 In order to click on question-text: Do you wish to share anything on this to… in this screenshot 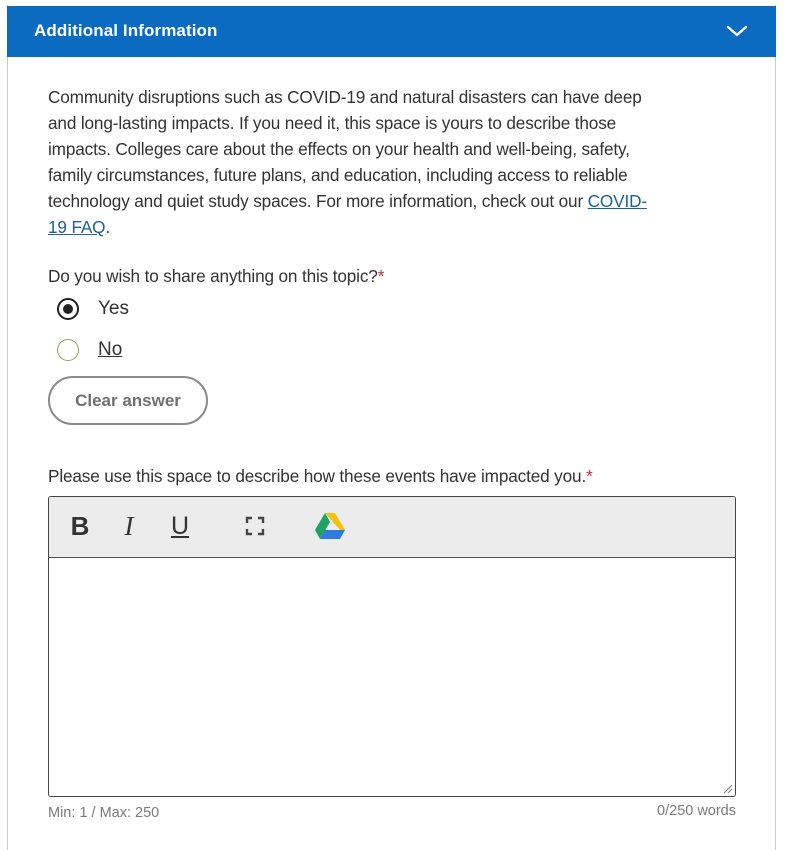, I will do `click(213, 276)`.